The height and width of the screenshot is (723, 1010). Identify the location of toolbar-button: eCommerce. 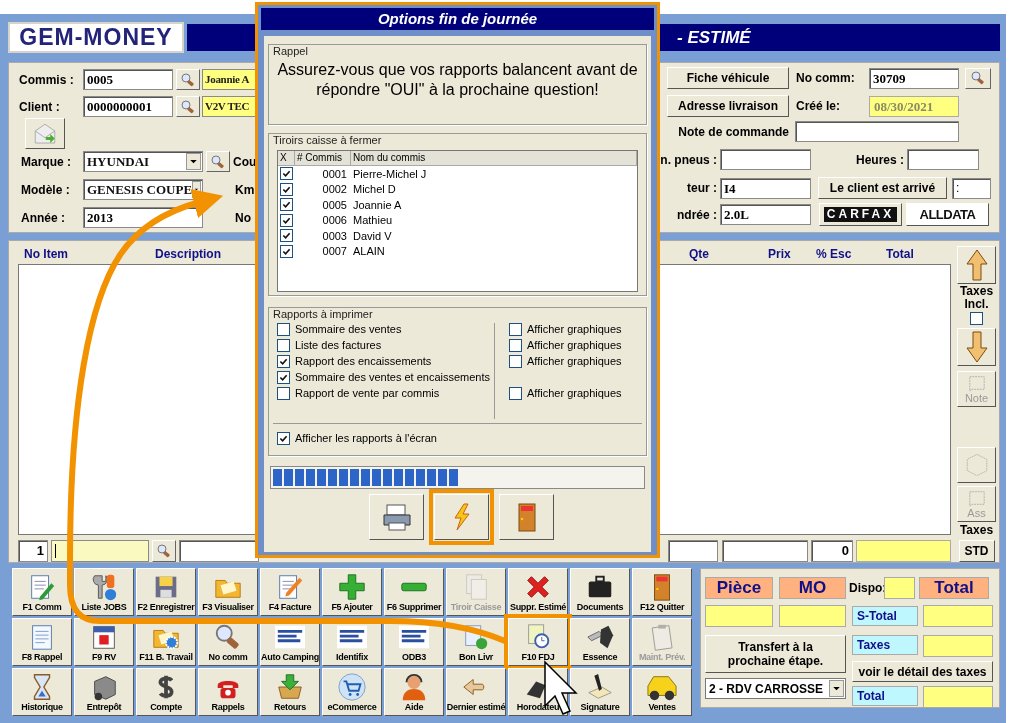
(352, 692).